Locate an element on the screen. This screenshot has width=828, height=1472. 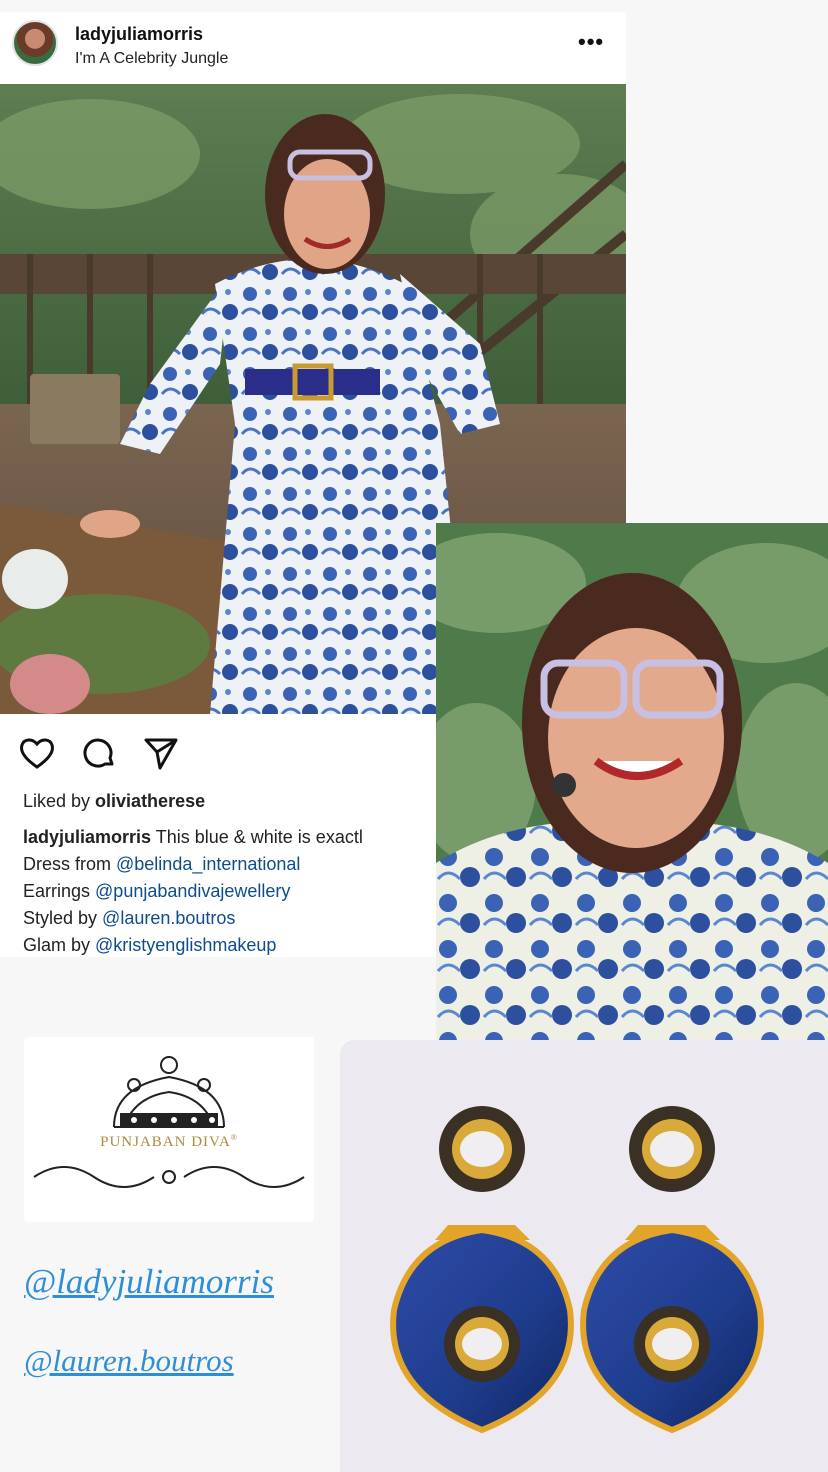
likes-summary: Liked by oliviatherese is located at coordinates (114, 801).